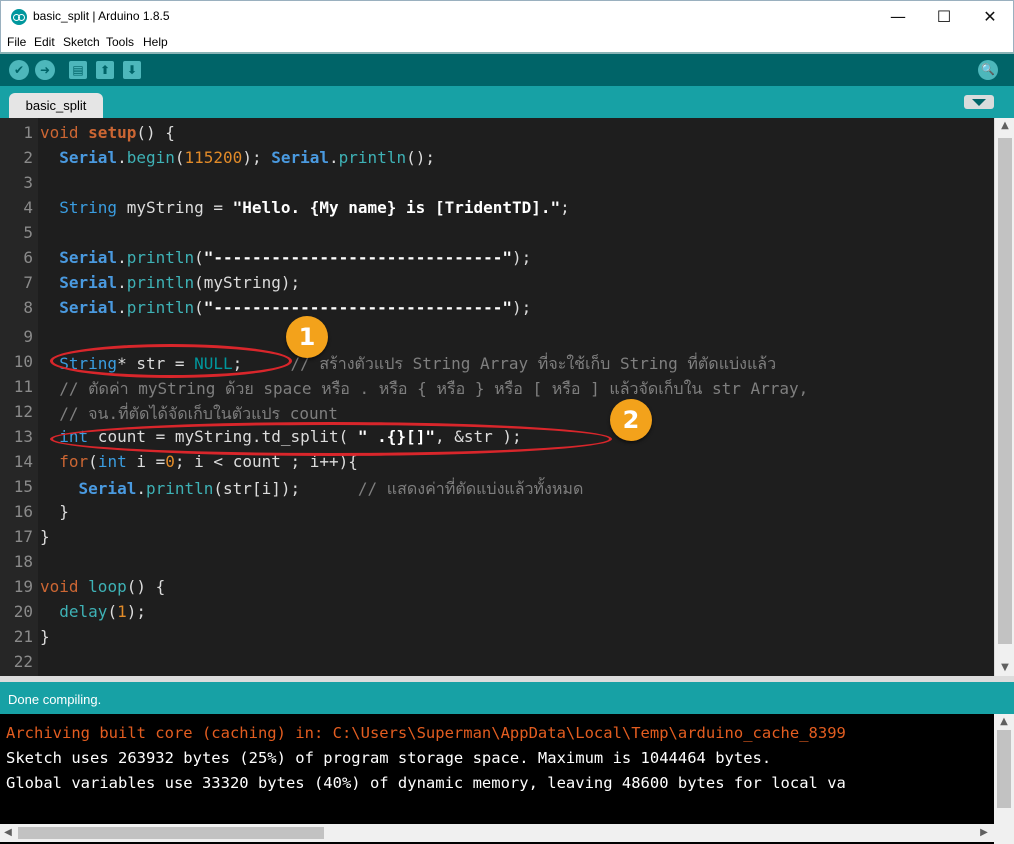 The width and height of the screenshot is (1014, 844). I want to click on scroll-corner, so click(1004, 834).